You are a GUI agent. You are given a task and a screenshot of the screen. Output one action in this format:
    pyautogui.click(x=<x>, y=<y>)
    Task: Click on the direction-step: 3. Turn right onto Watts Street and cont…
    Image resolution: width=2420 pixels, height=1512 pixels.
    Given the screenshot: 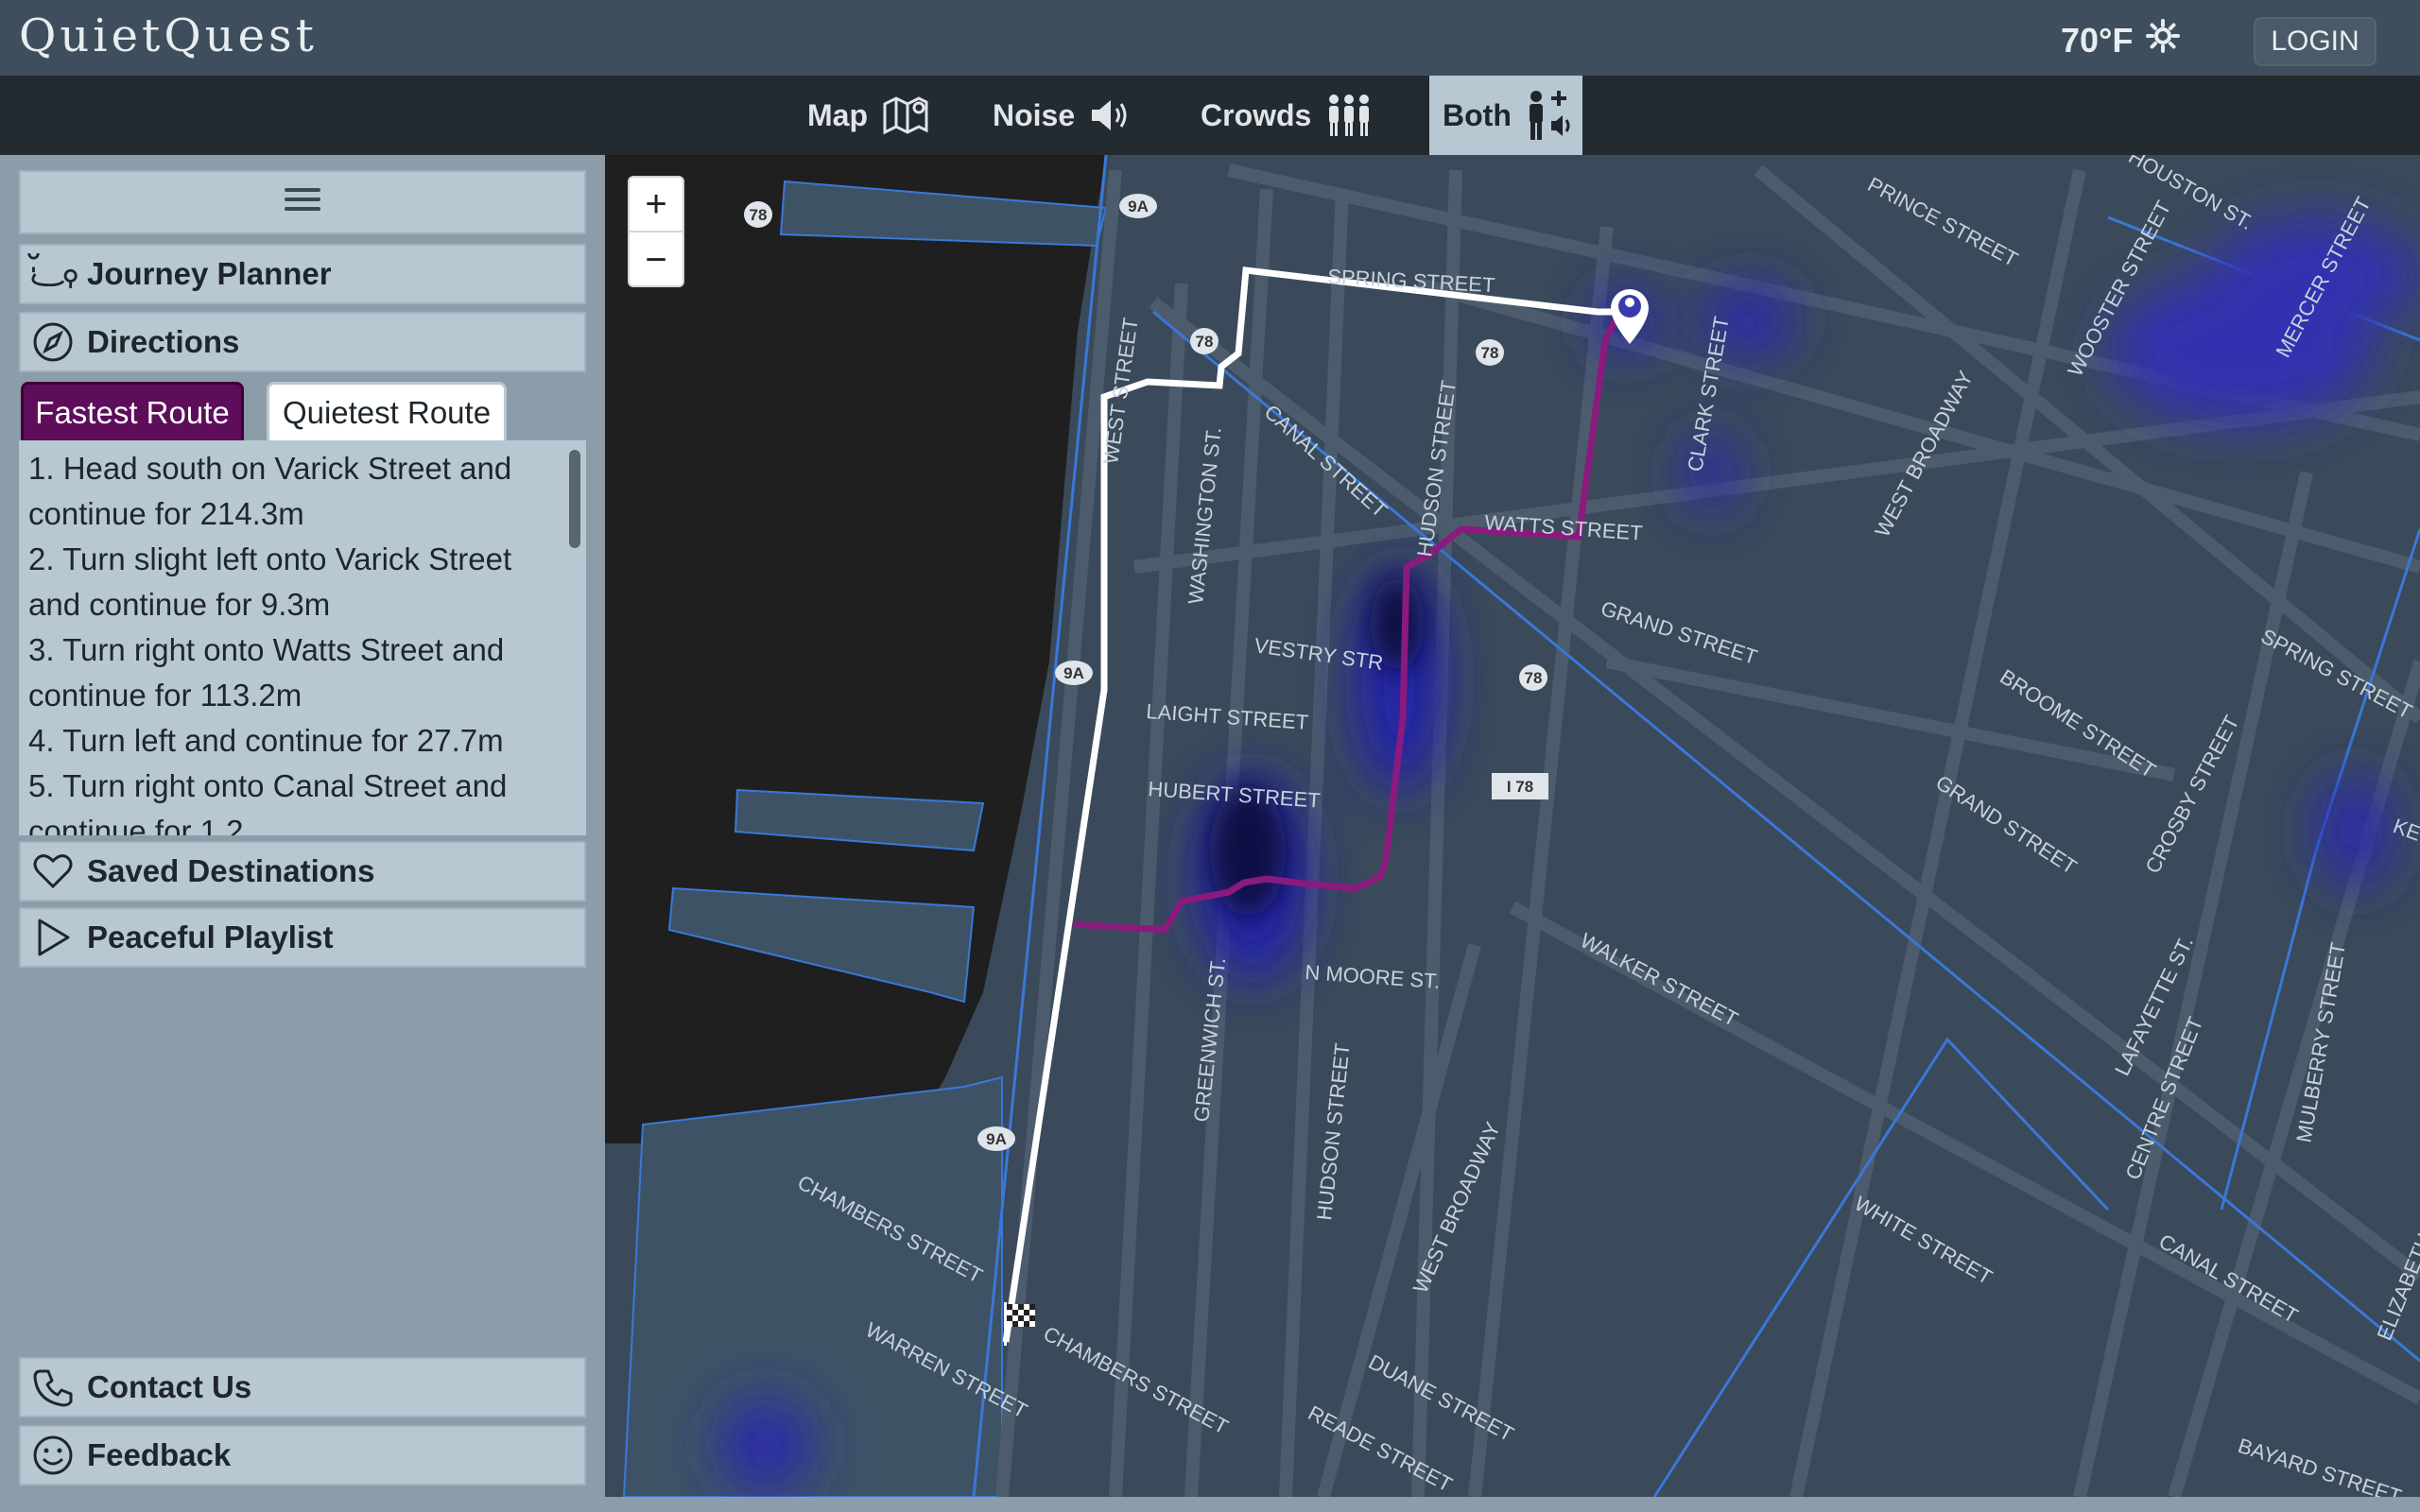 What is the action you would take?
    pyautogui.click(x=266, y=672)
    